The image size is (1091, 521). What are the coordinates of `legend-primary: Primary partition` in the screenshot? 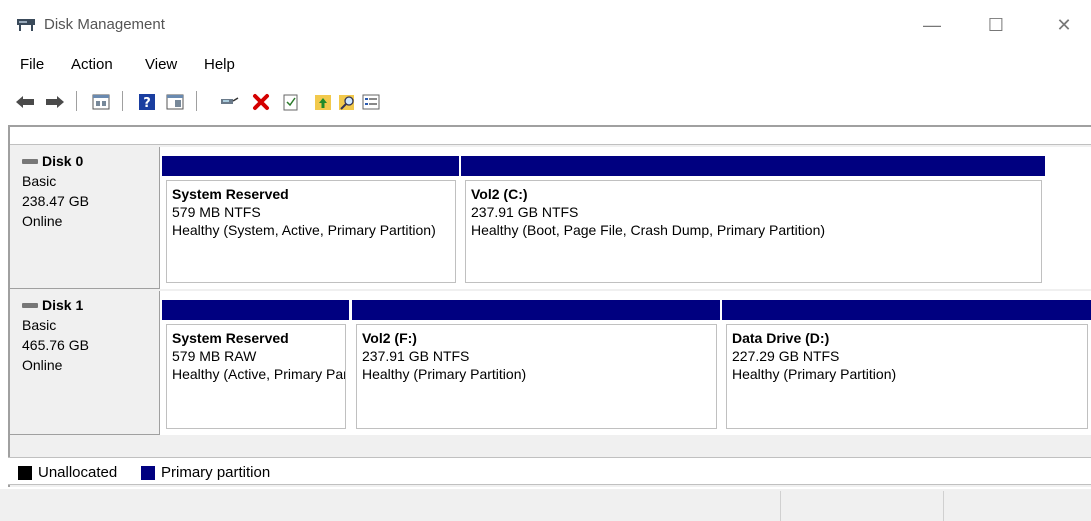 It's located at (205, 472).